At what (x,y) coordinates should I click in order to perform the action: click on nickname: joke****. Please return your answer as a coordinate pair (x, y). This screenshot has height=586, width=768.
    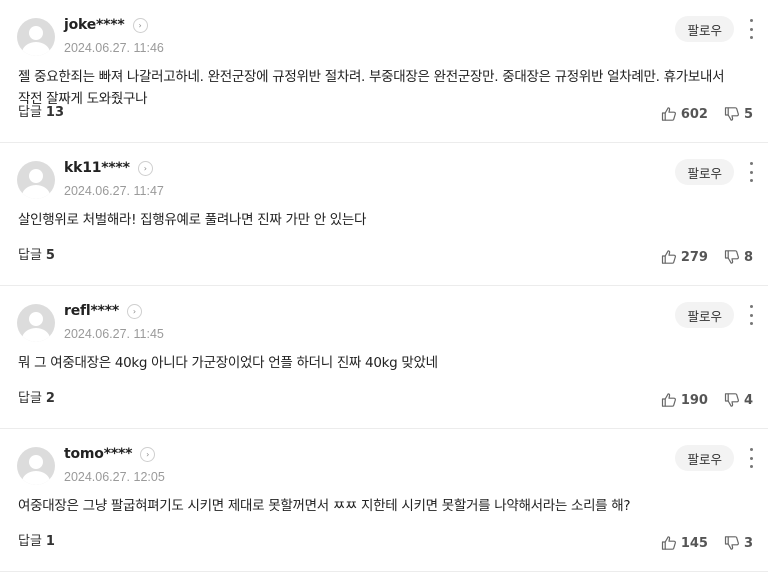
    Looking at the image, I should click on (94, 25).